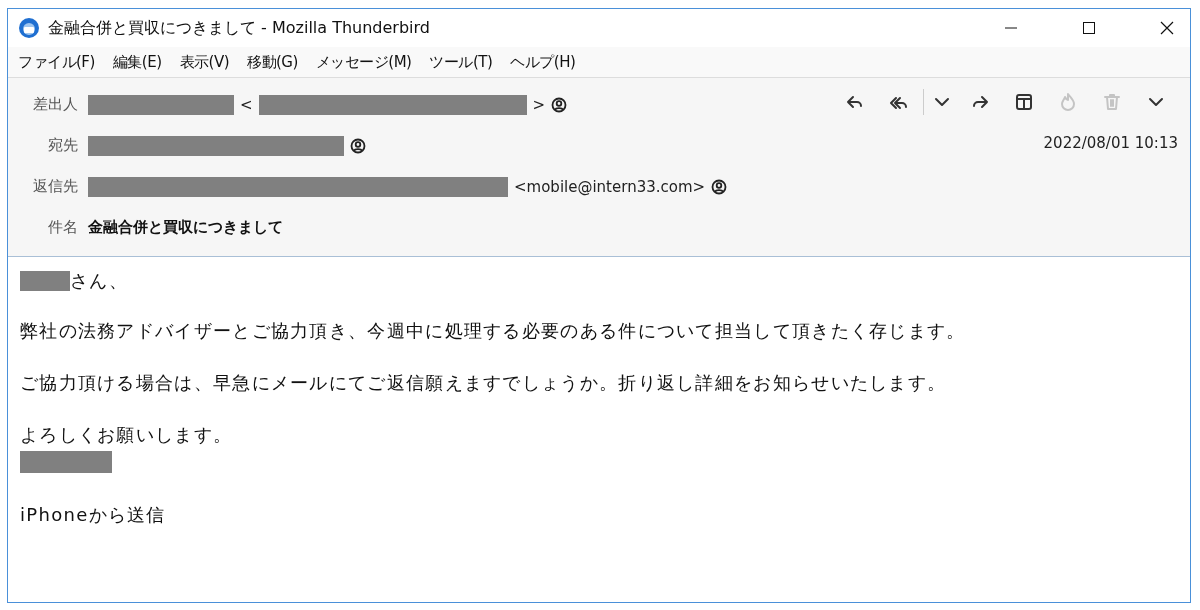  Describe the element at coordinates (610, 186) in the screenshot. I see `address-text: <mobile@intern33.com>` at that location.